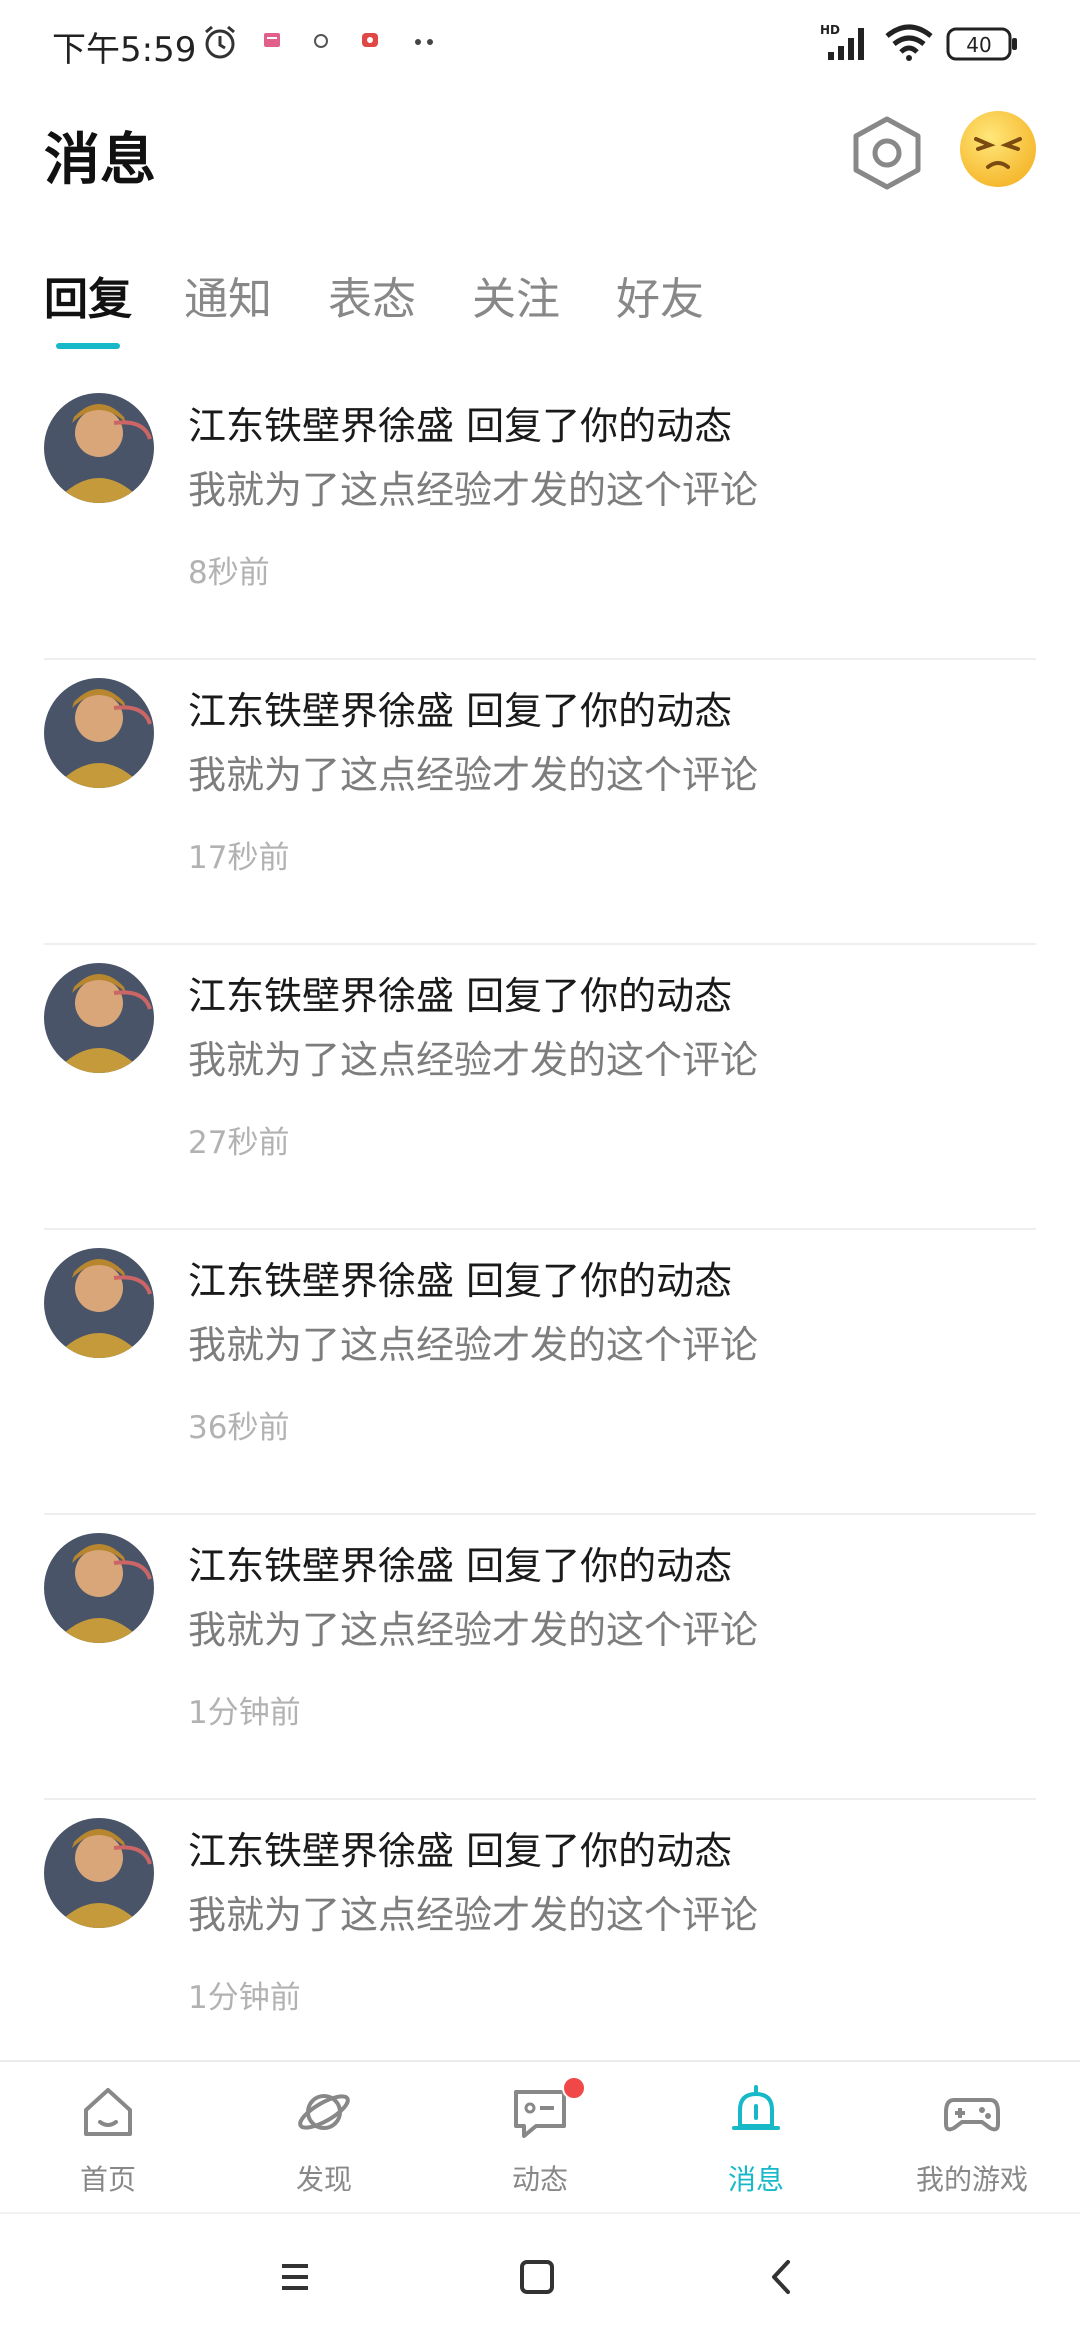 The image size is (1080, 2342). I want to click on settings-hexagon-icon, so click(887, 153).